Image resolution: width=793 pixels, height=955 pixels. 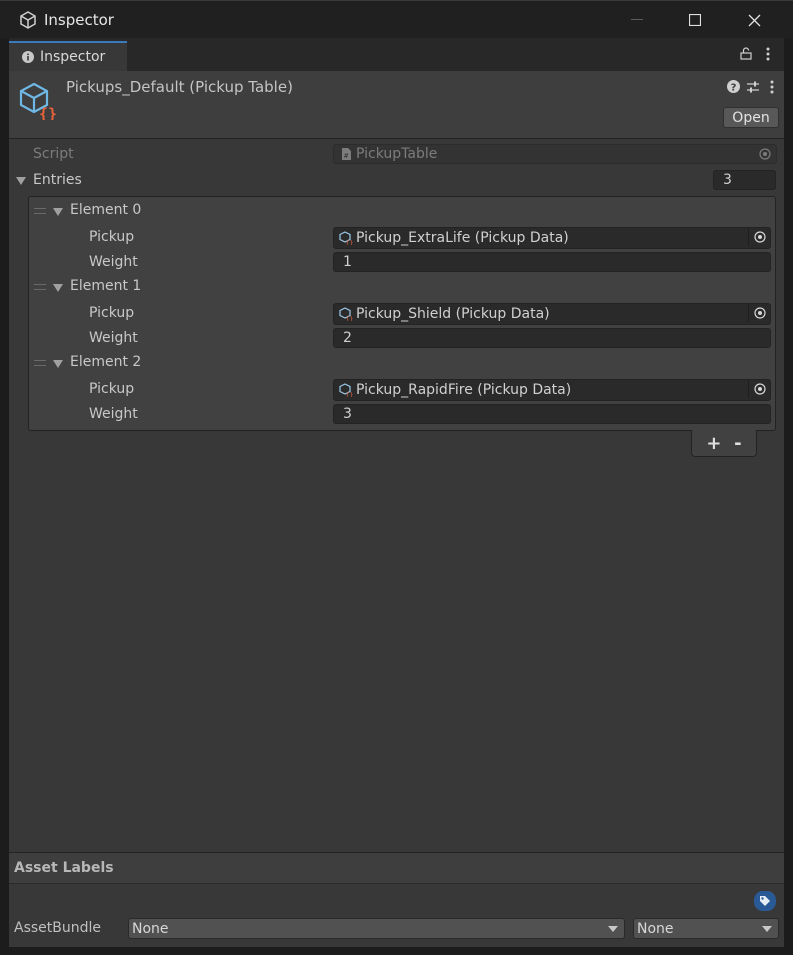 I want to click on element-1-weight-field: 2, so click(x=552, y=338).